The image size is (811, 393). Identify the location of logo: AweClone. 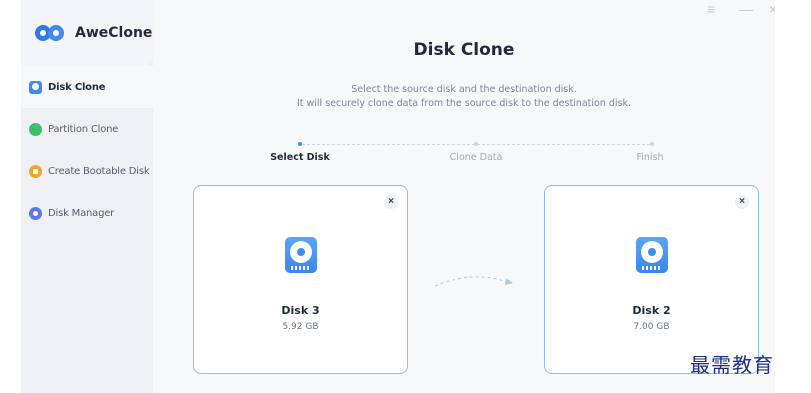
(87, 33).